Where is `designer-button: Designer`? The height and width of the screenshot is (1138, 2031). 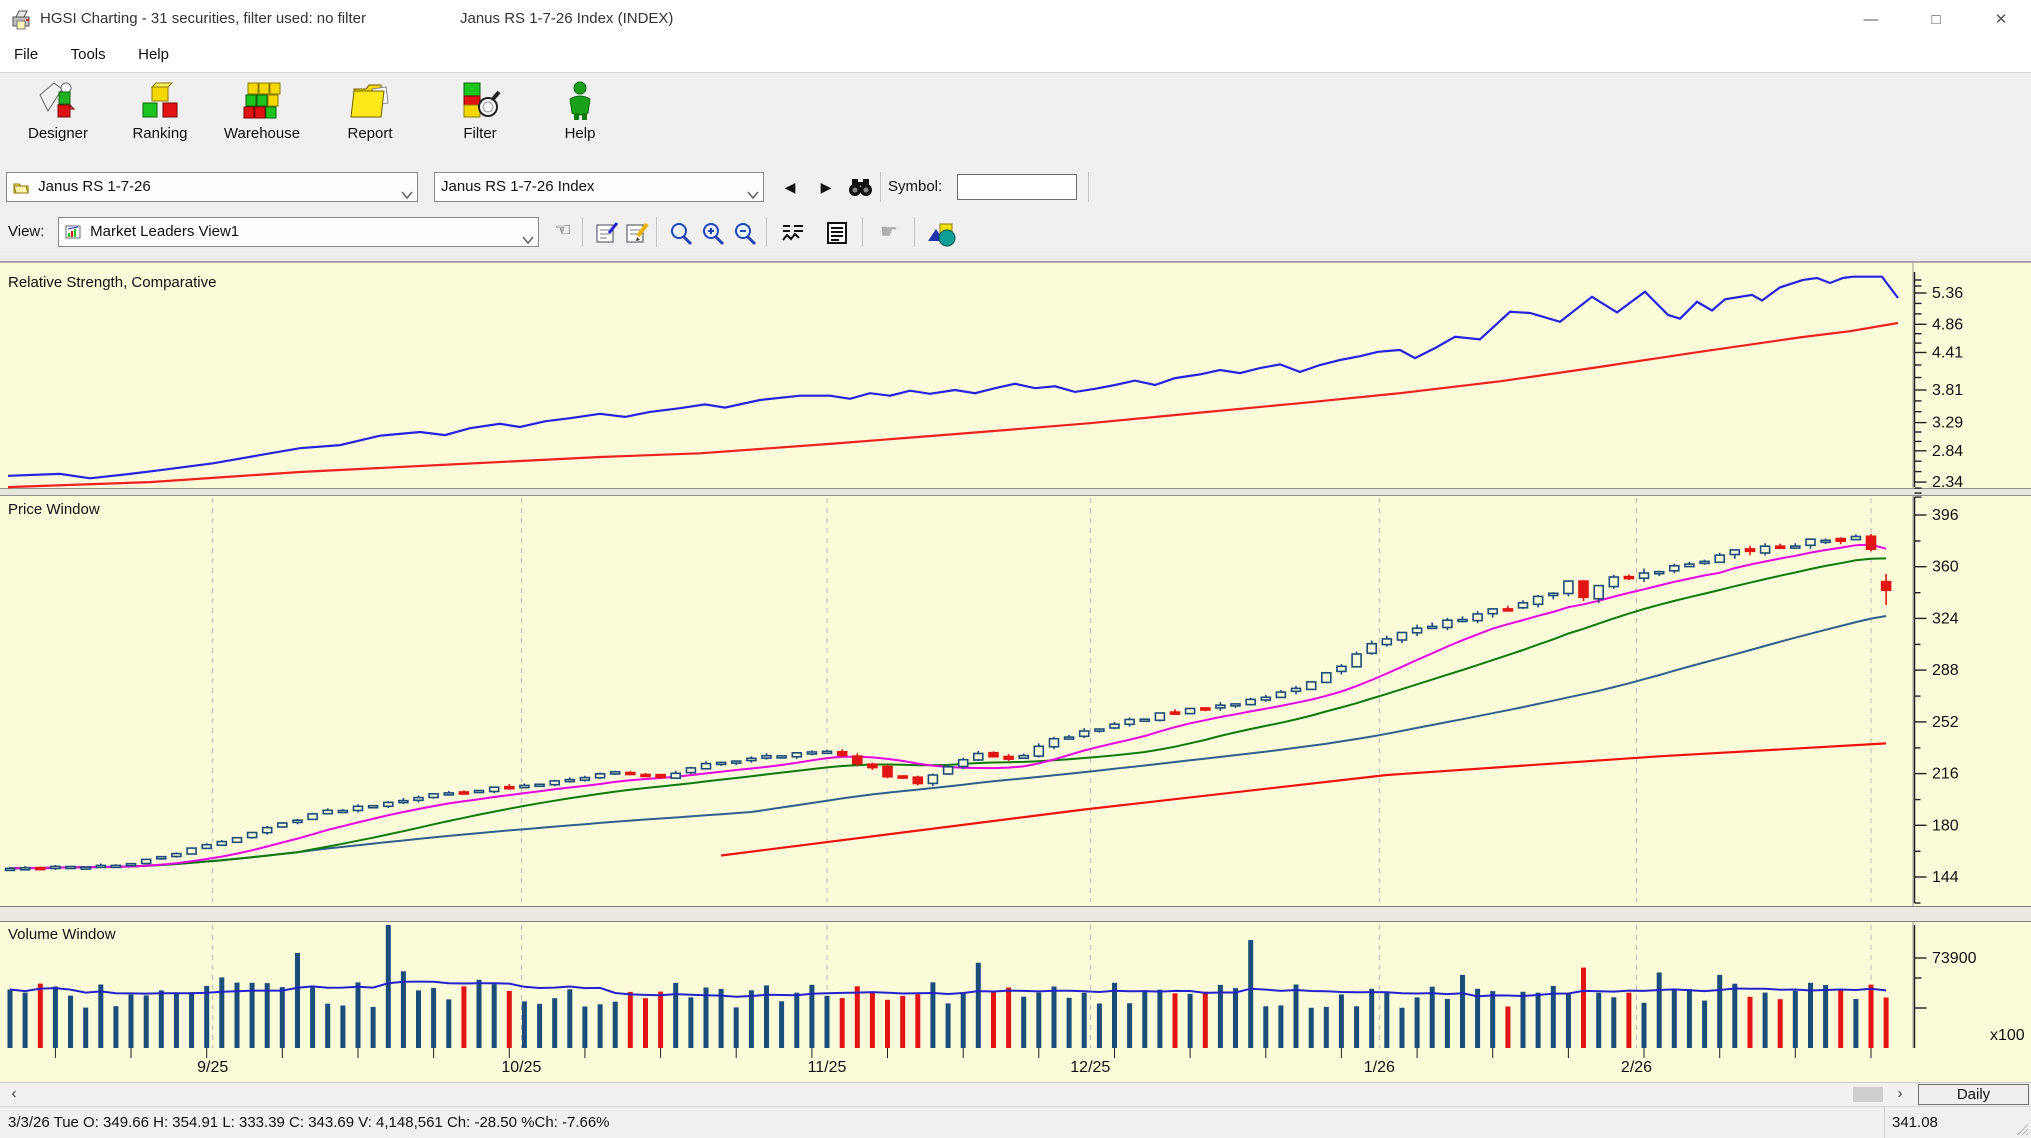
designer-button: Designer is located at coordinates (58, 119).